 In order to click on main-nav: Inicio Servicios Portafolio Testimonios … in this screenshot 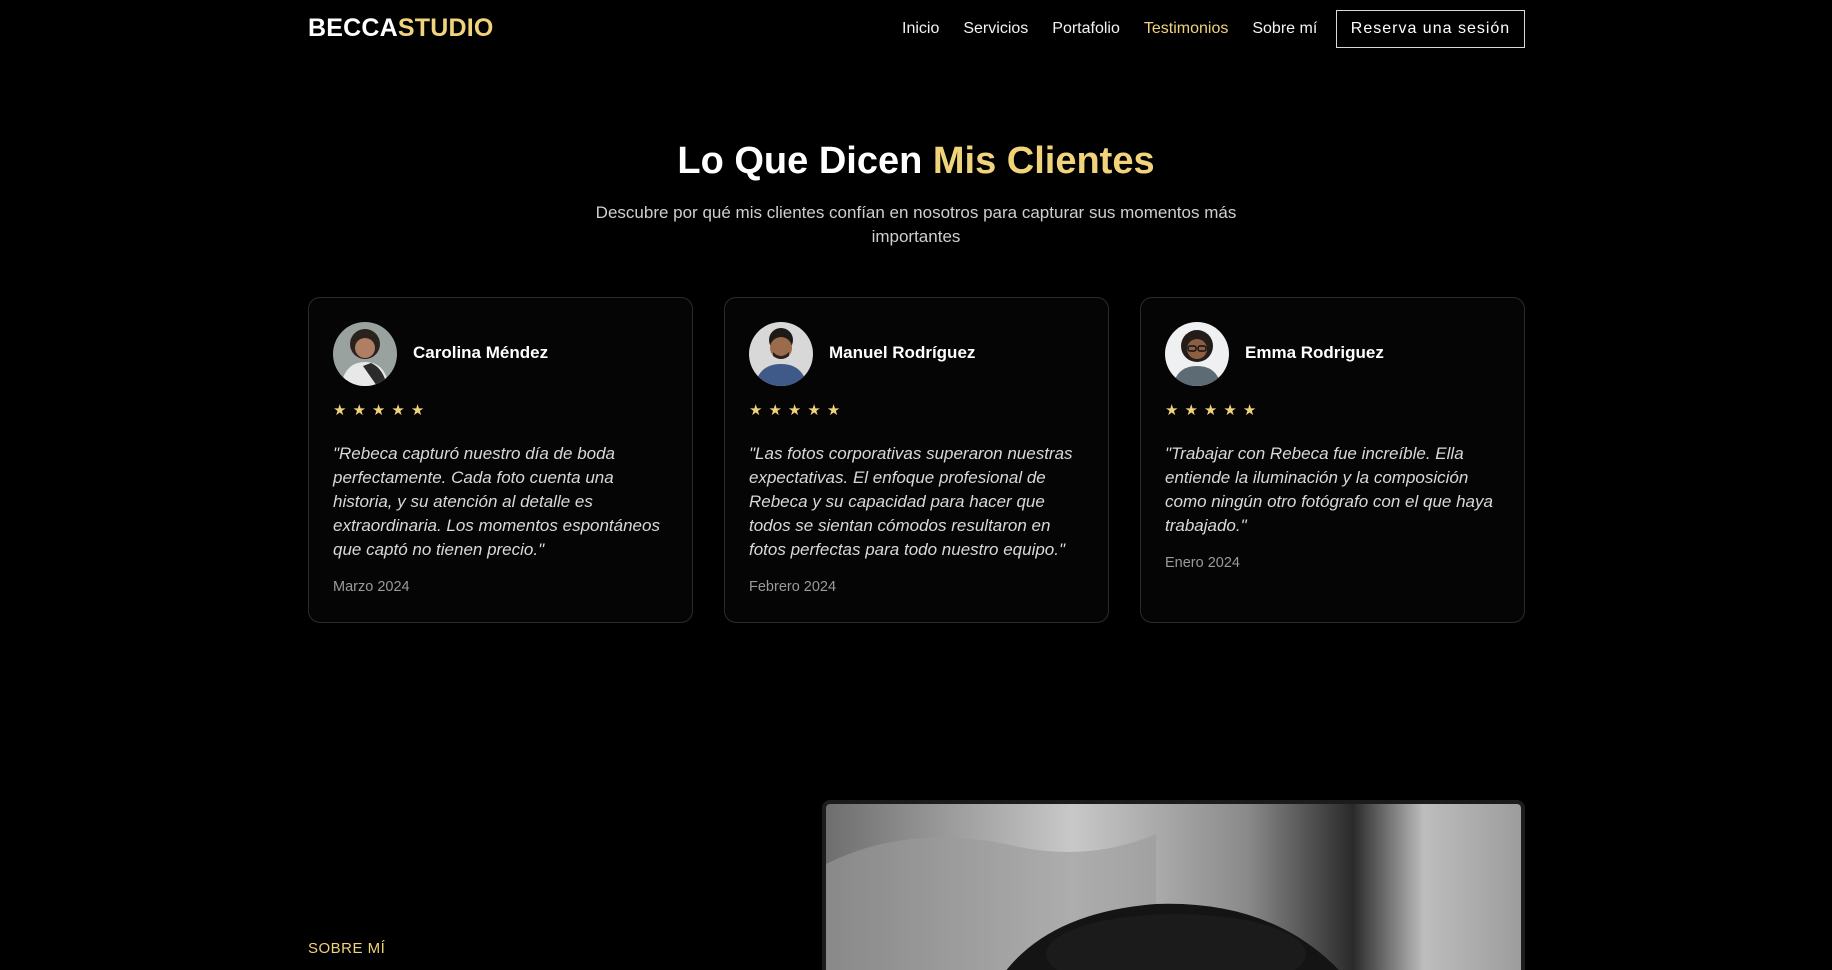, I will do `click(1121, 29)`.